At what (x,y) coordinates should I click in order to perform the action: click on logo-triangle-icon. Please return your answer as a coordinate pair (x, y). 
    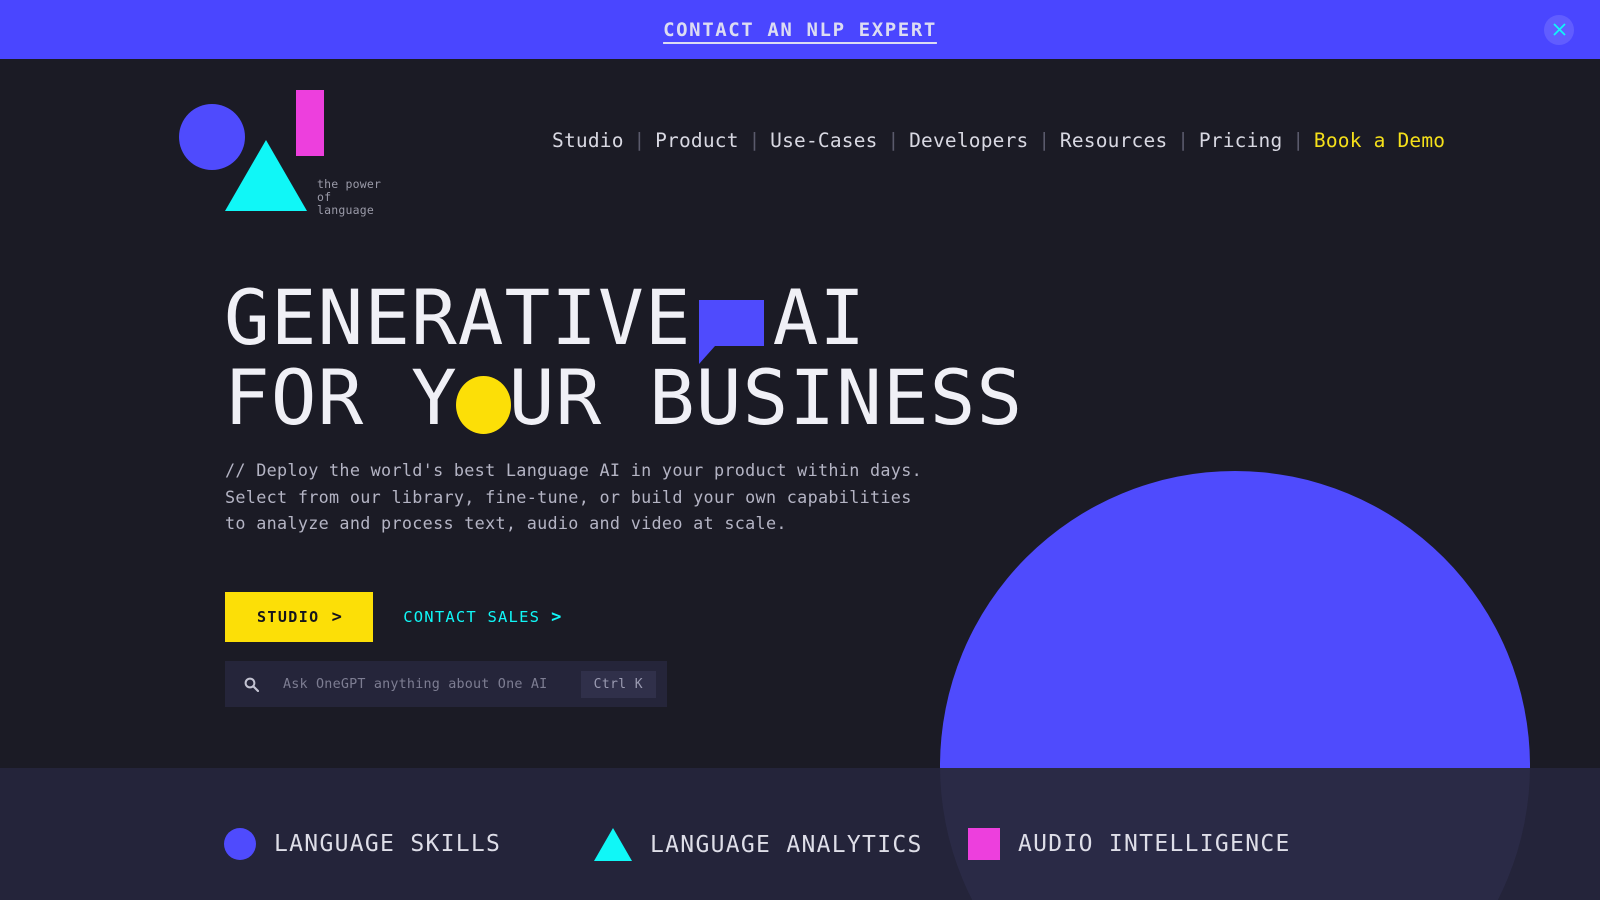
    Looking at the image, I should click on (266, 175).